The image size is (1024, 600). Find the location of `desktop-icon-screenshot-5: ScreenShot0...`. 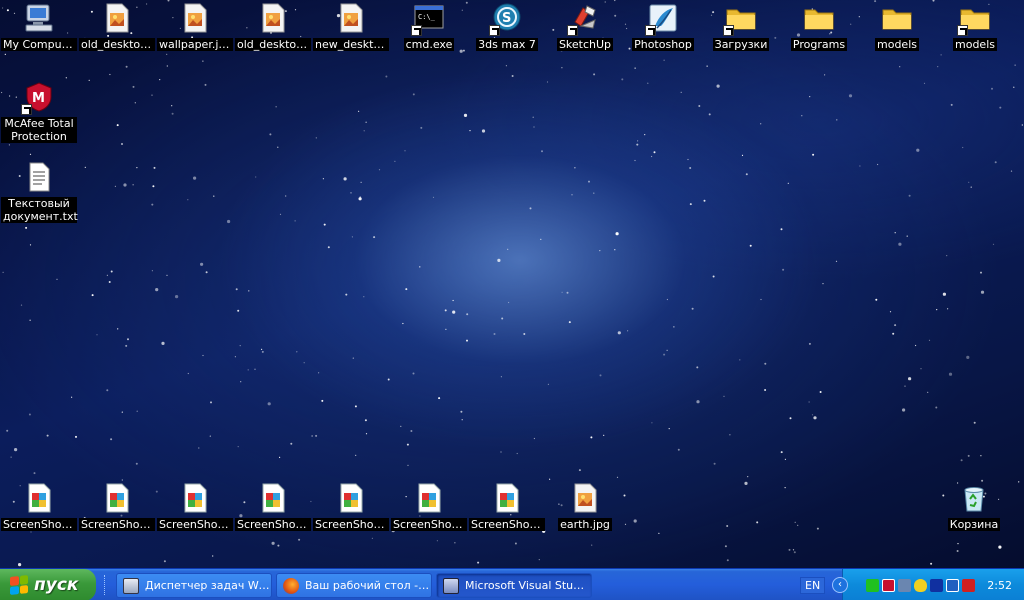

desktop-icon-screenshot-5: ScreenShot0... is located at coordinates (351, 506).